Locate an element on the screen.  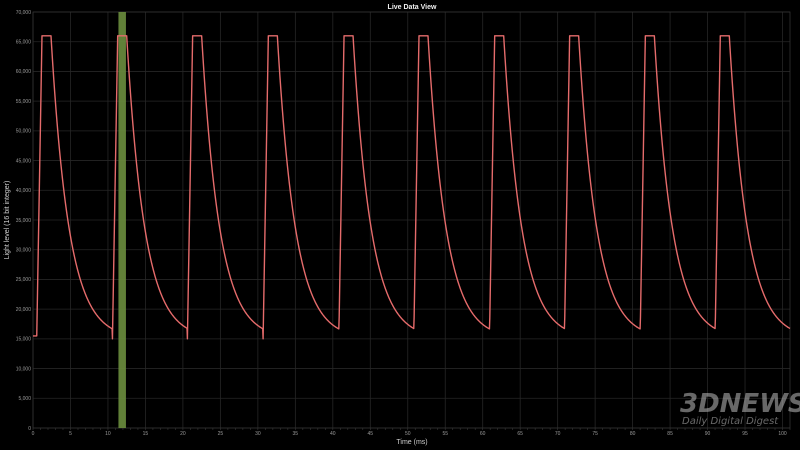
y-tick-label: 30,000 is located at coordinates (24, 251).